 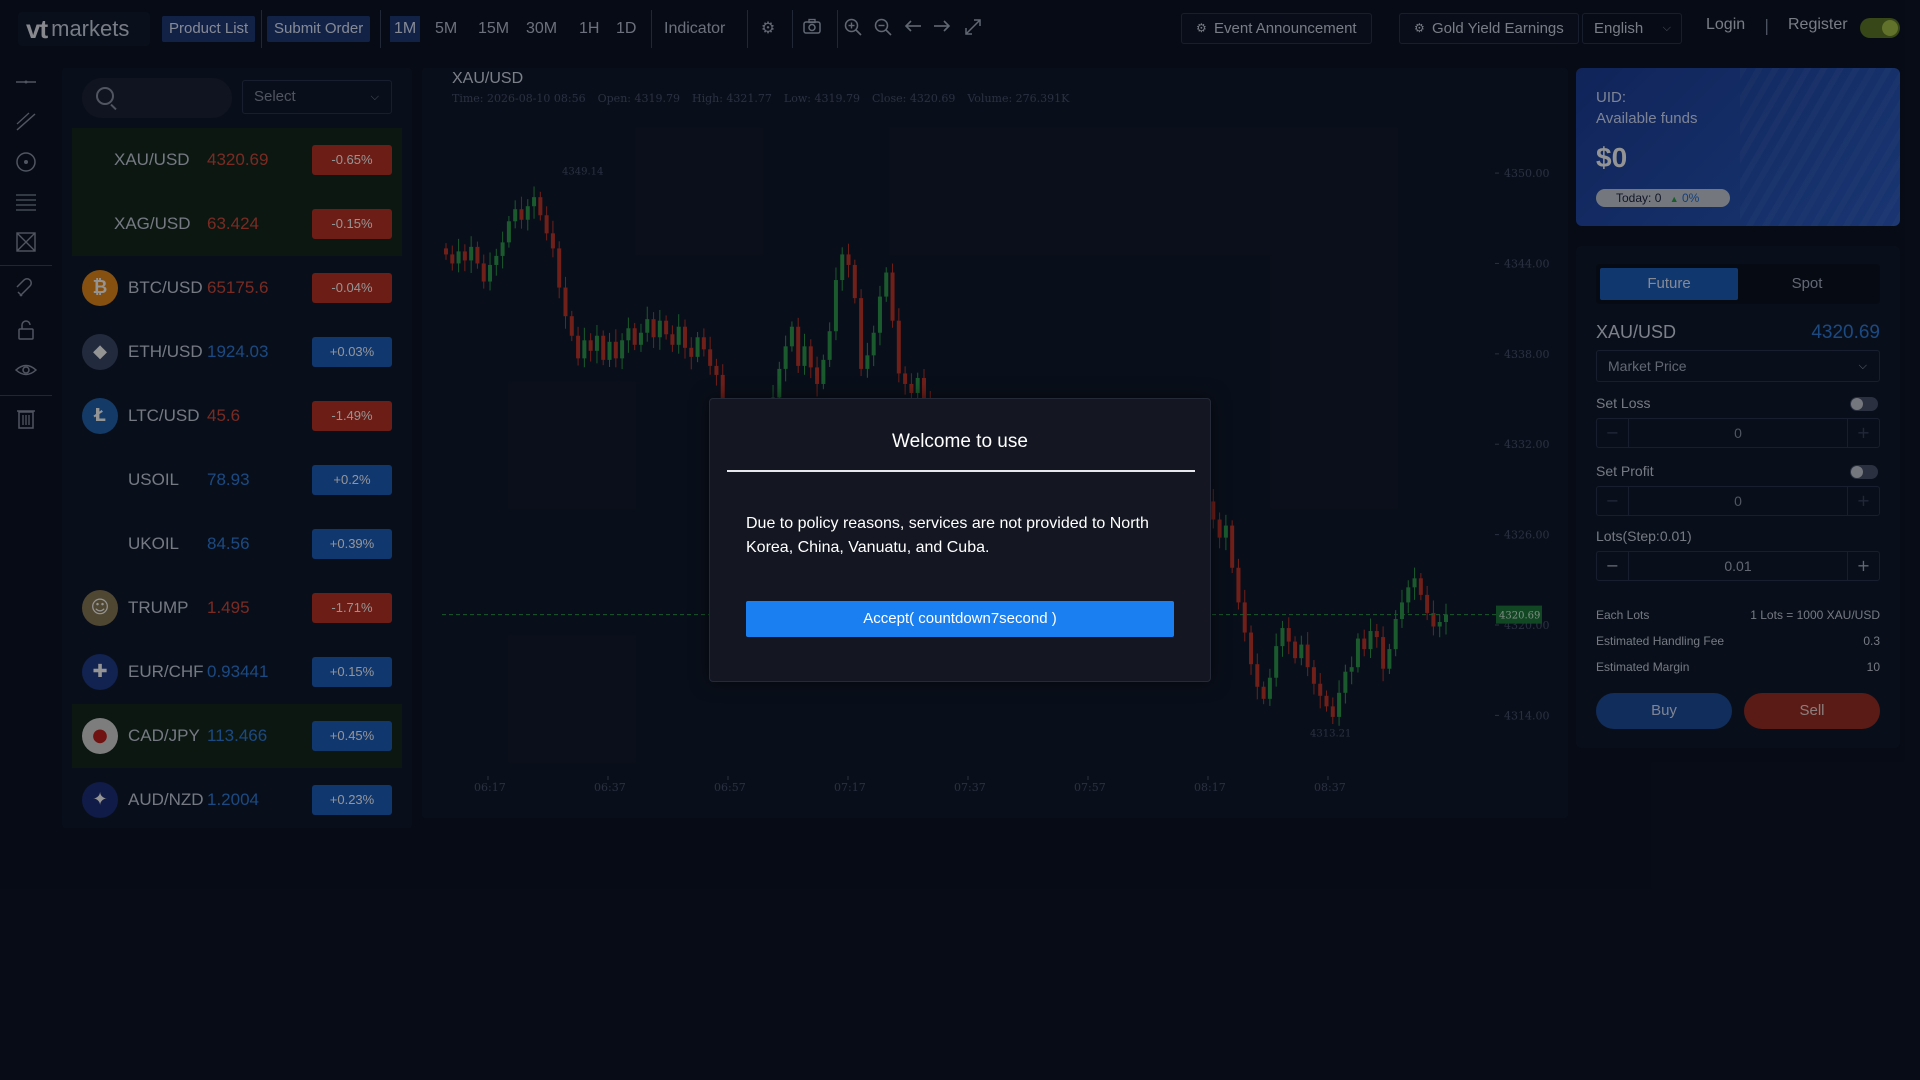 I want to click on modal-divider, so click(x=961, y=471).